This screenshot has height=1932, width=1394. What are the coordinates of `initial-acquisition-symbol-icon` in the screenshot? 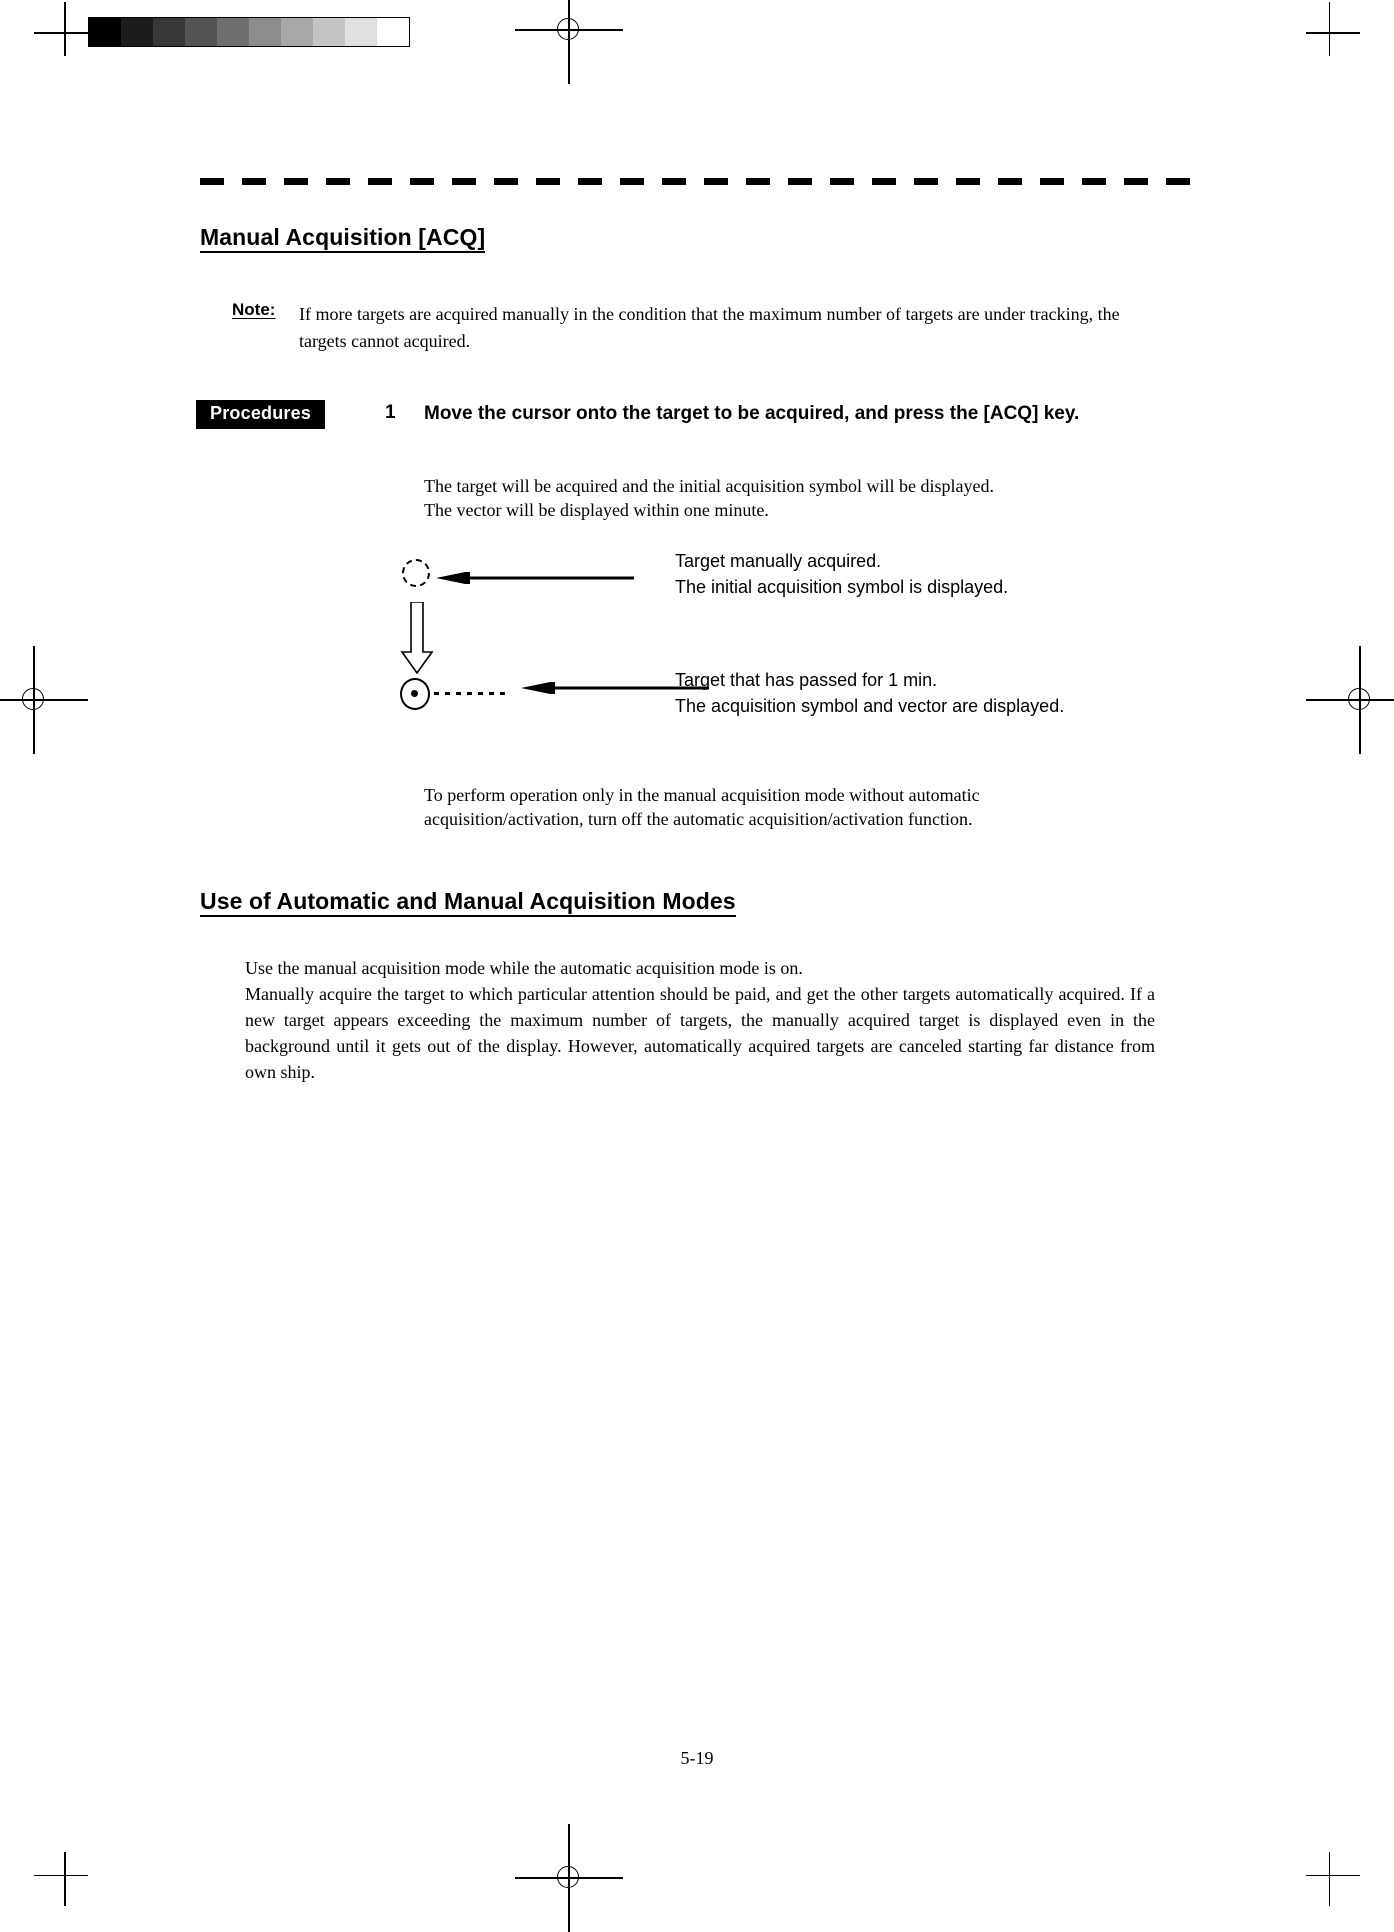 It's located at (416, 573).